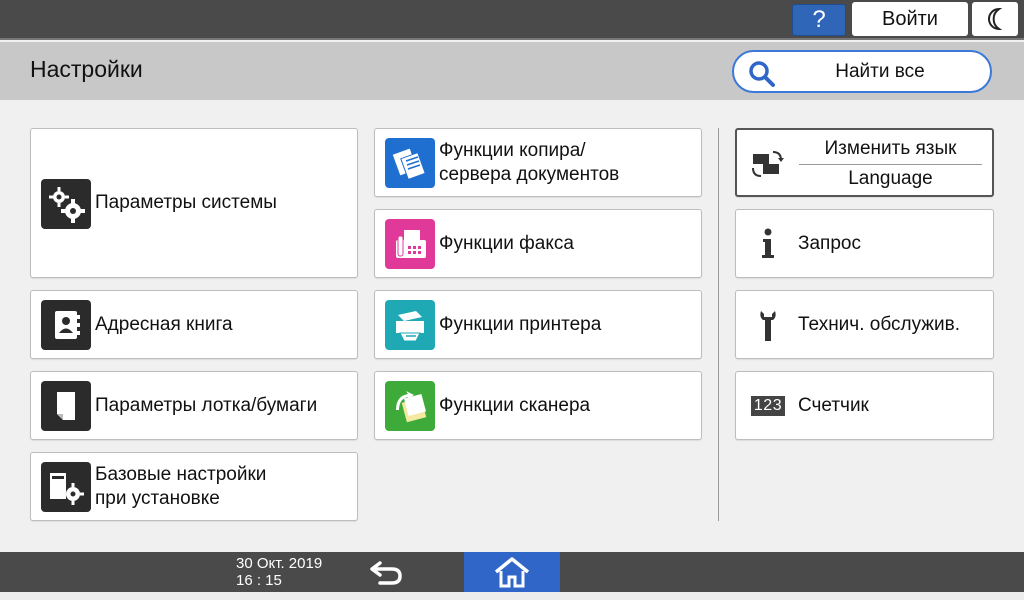 This screenshot has height=600, width=1024. I want to click on home-icon, so click(512, 572).